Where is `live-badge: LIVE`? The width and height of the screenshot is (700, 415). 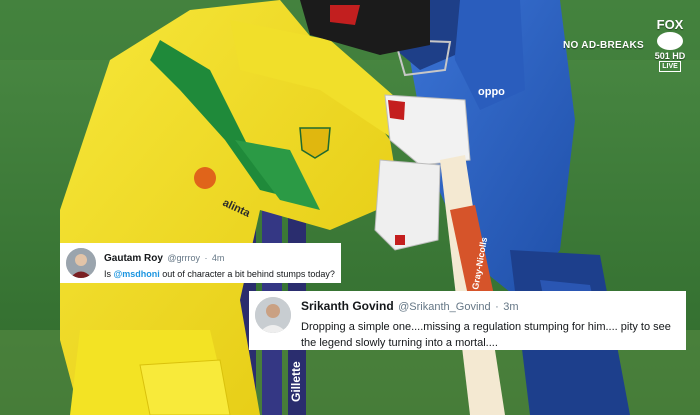 live-badge: LIVE is located at coordinates (670, 66).